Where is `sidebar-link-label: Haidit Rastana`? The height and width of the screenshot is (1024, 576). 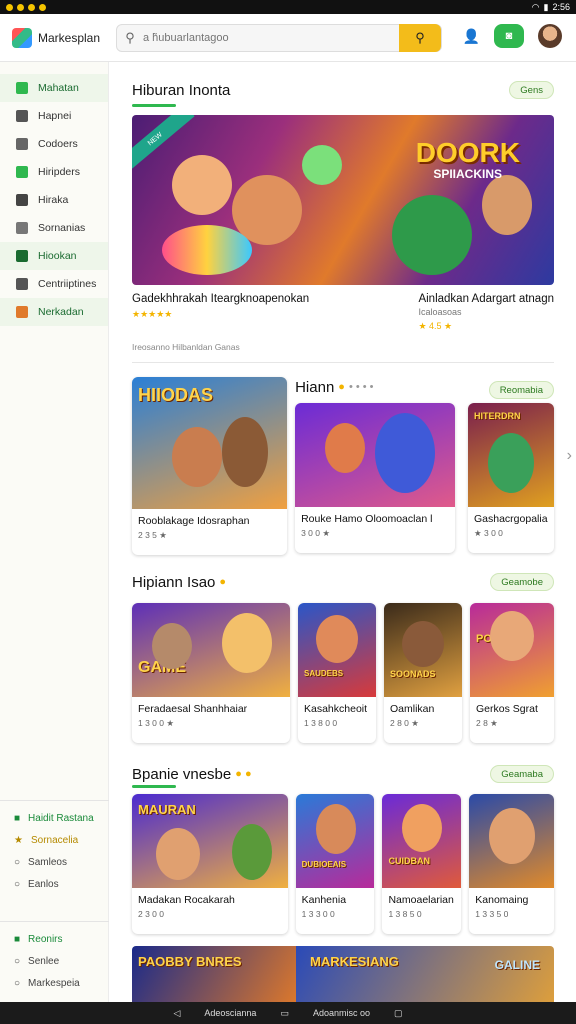
sidebar-link-label: Haidit Rastana is located at coordinates (61, 818).